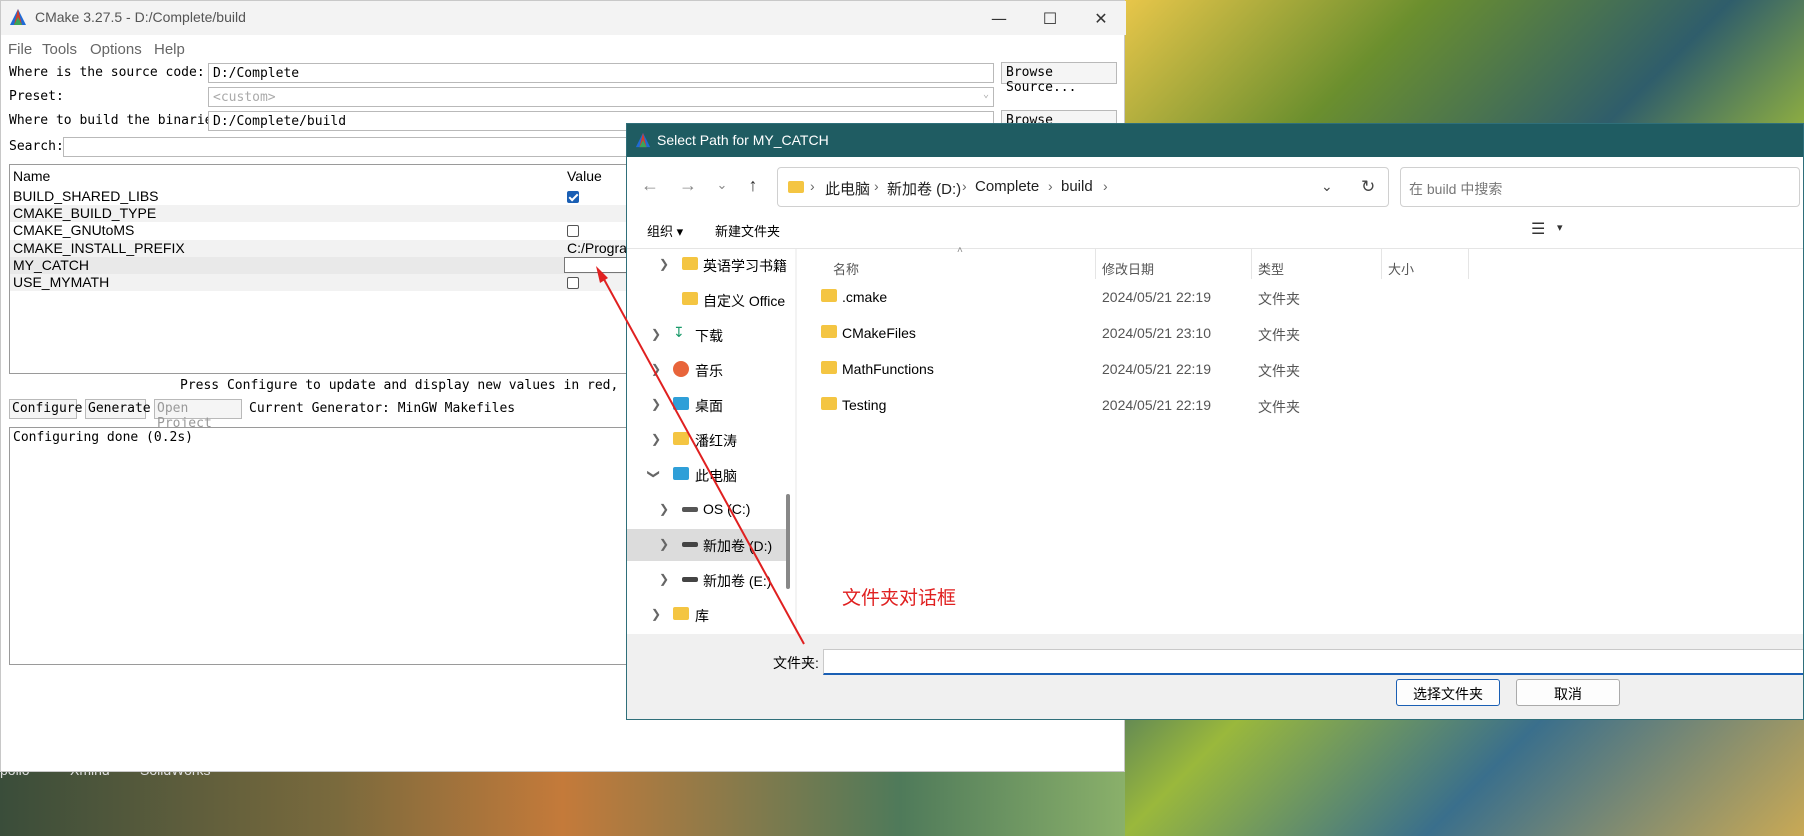  Describe the element at coordinates (899, 598) in the screenshot. I see `annotation-label: 文件夹对话框` at that location.